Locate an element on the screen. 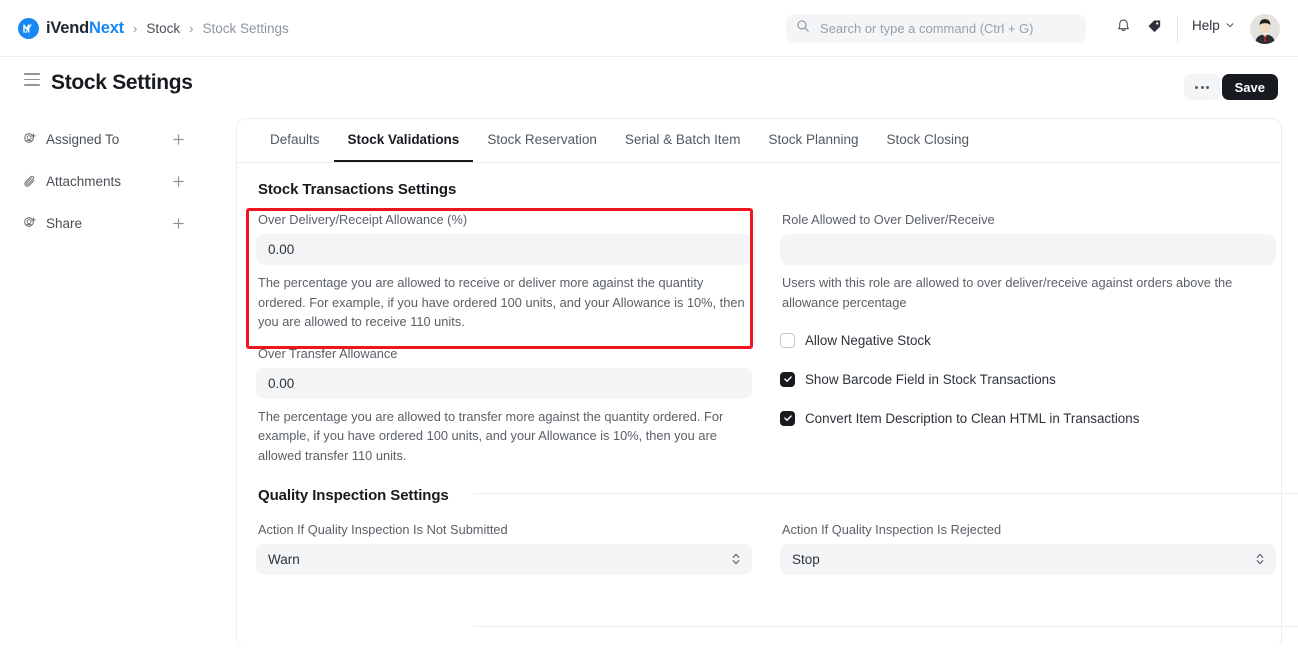 Image resolution: width=1298 pixels, height=648 pixels. avatar is located at coordinates (1265, 29).